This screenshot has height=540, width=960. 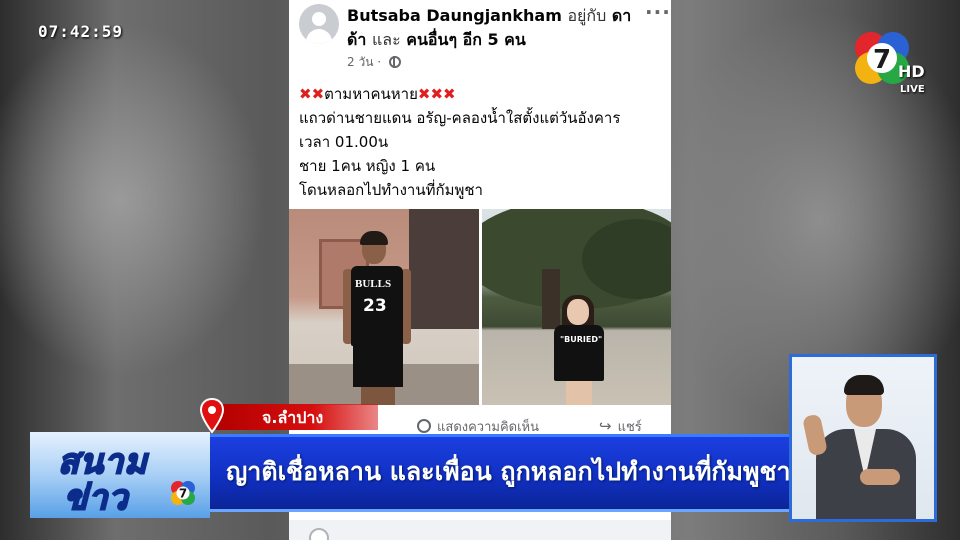 I want to click on tagged-others: คนอื่นๆ อีก 5 คน, so click(x=466, y=39).